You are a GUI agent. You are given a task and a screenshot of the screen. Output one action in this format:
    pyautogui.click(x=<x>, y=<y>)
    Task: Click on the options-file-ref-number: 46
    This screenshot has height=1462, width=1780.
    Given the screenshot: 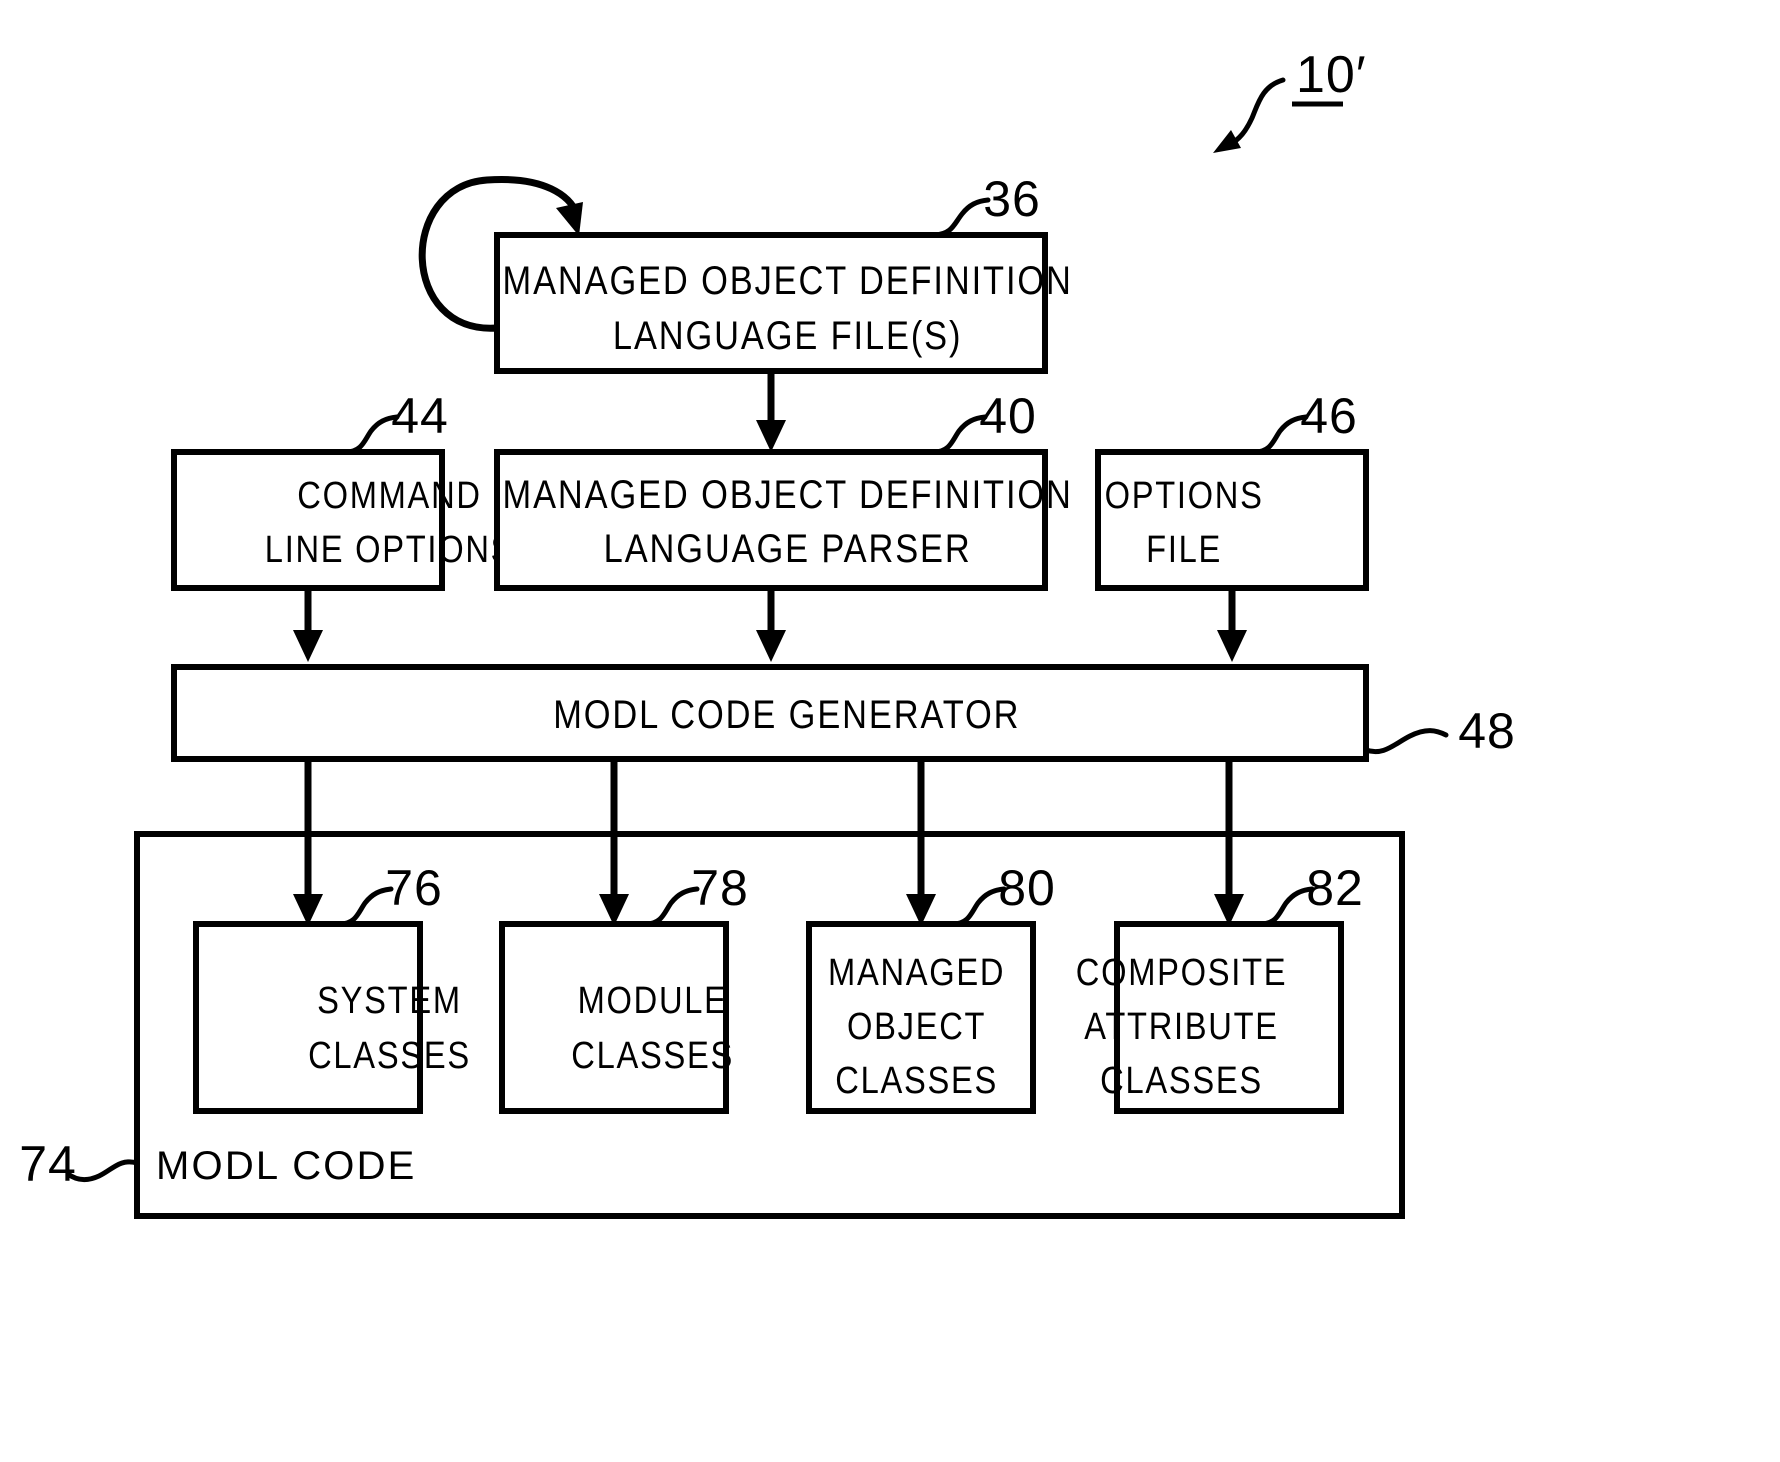 What is the action you would take?
    pyautogui.click(x=1329, y=416)
    